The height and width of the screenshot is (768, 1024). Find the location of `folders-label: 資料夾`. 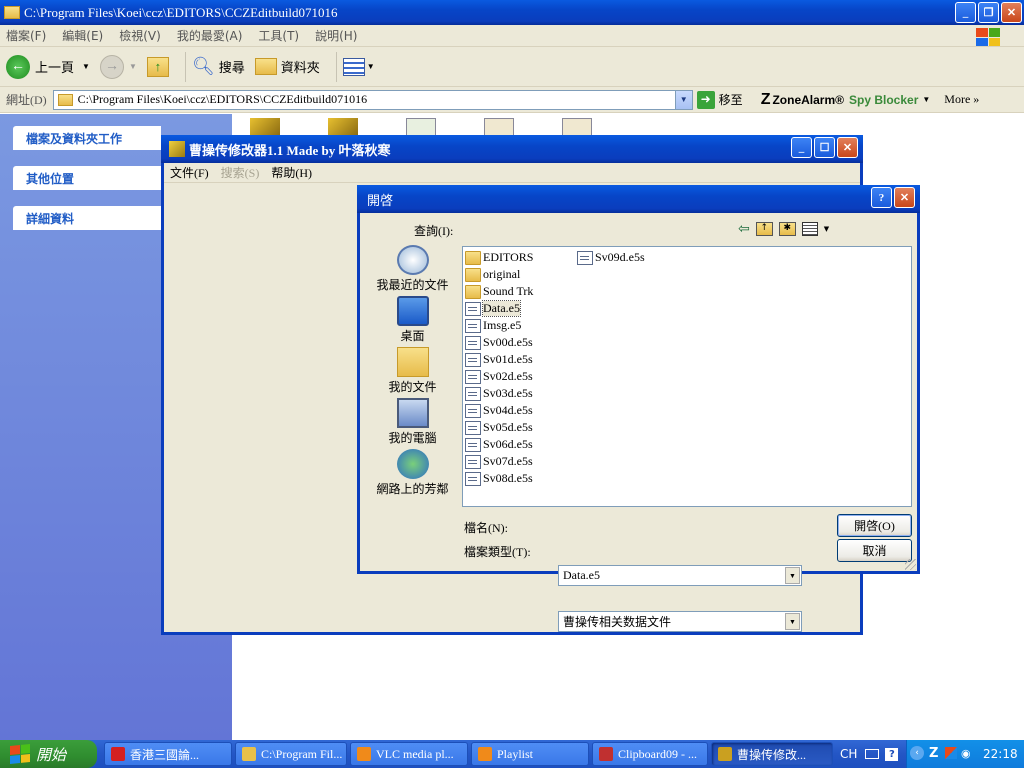

folders-label: 資料夾 is located at coordinates (300, 67).